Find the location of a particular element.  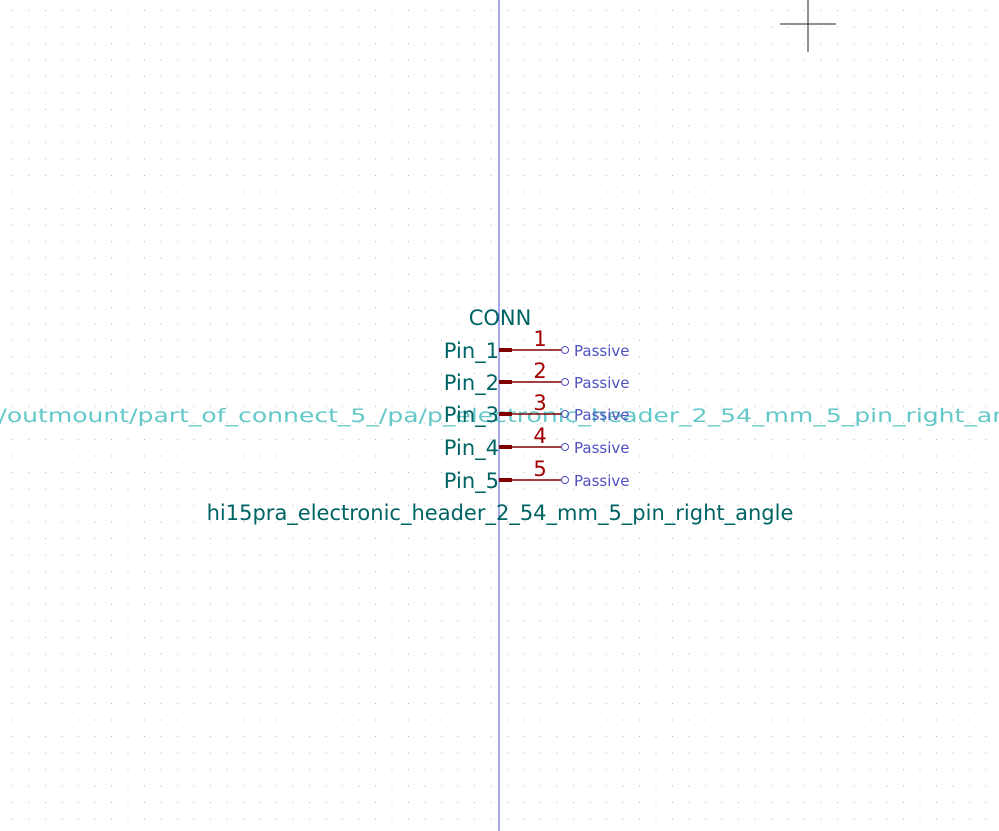

pin-name: Pin_2 is located at coordinates (471, 383).